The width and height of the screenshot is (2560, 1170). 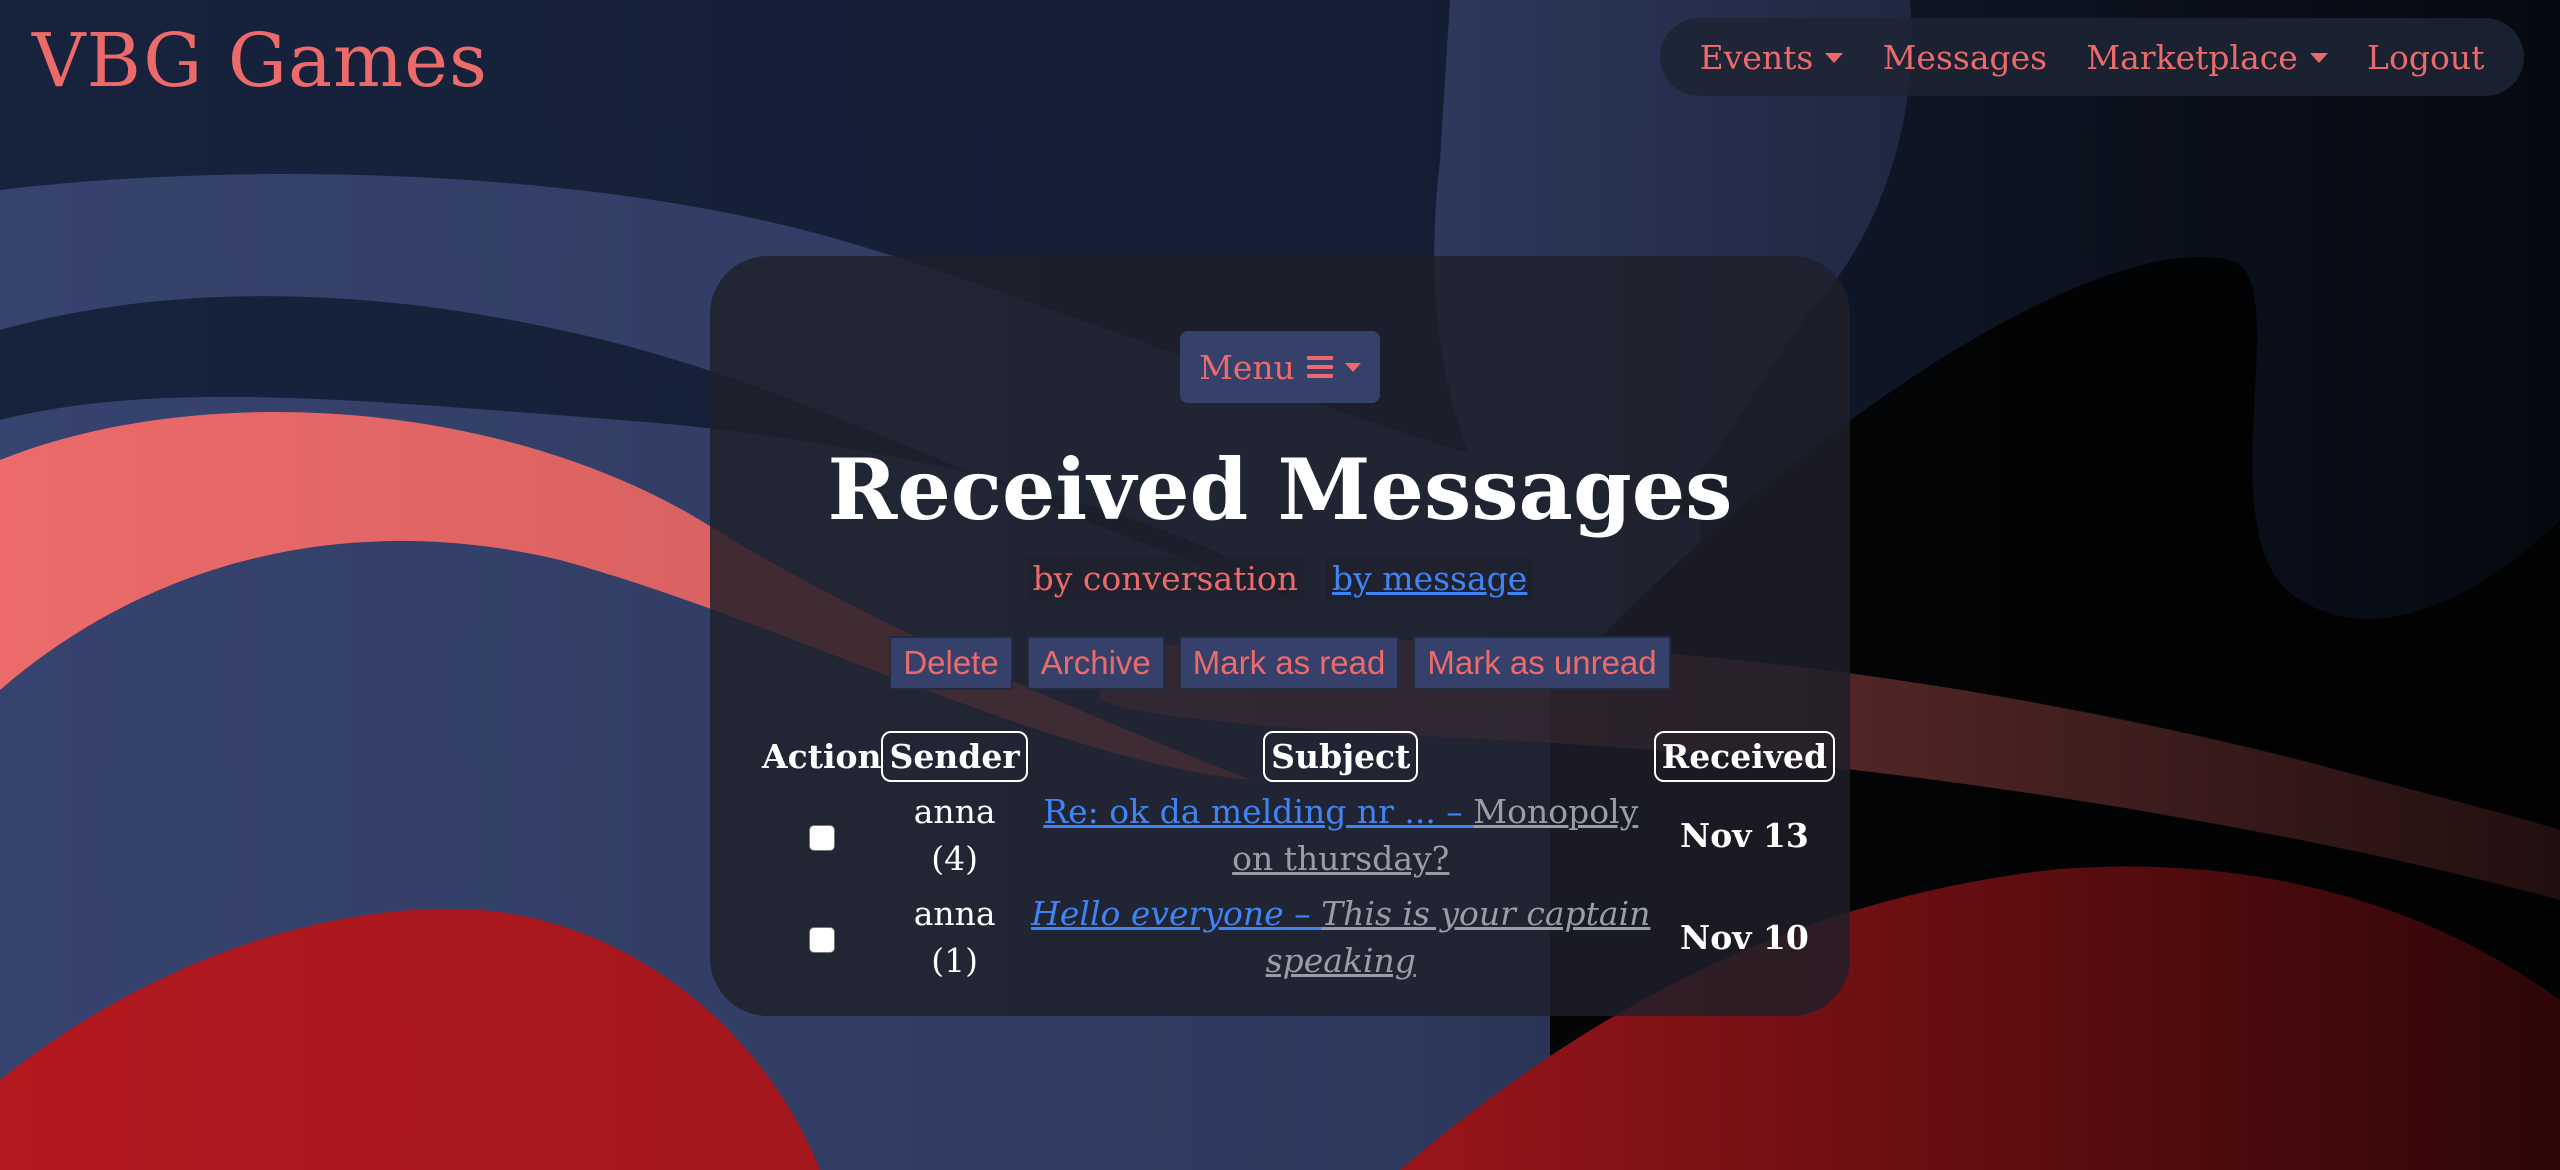 I want to click on page-title: Received Messages, so click(x=1280, y=489).